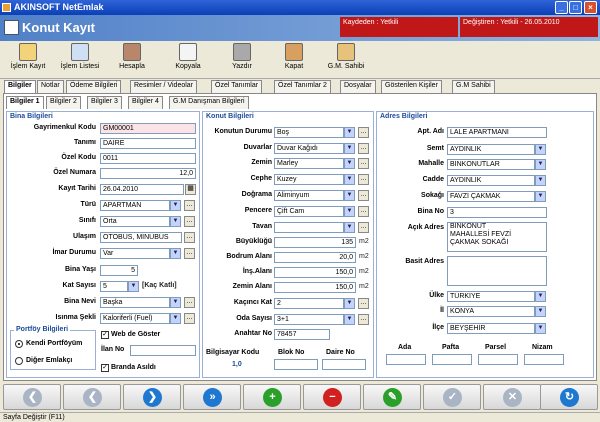 This screenshot has height=422, width=600. What do you see at coordinates (452, 397) in the screenshot?
I see `confirm-button: ✓` at bounding box center [452, 397].